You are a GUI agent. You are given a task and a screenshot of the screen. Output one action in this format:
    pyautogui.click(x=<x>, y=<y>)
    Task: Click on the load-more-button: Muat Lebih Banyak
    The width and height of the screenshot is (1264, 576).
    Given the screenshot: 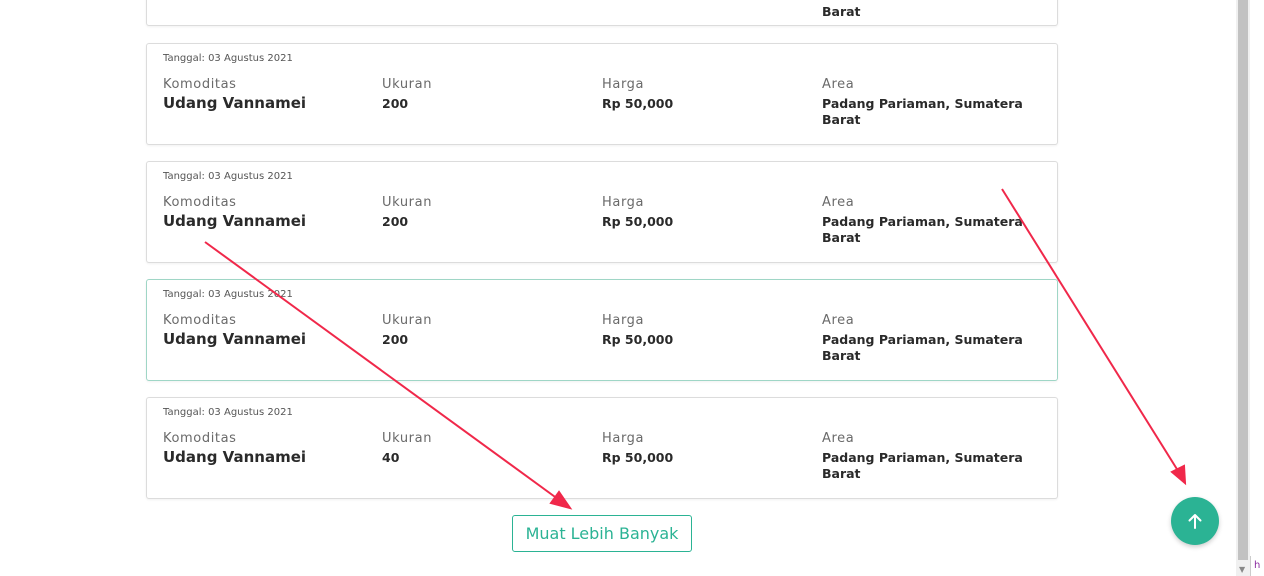 What is the action you would take?
    pyautogui.click(x=602, y=533)
    